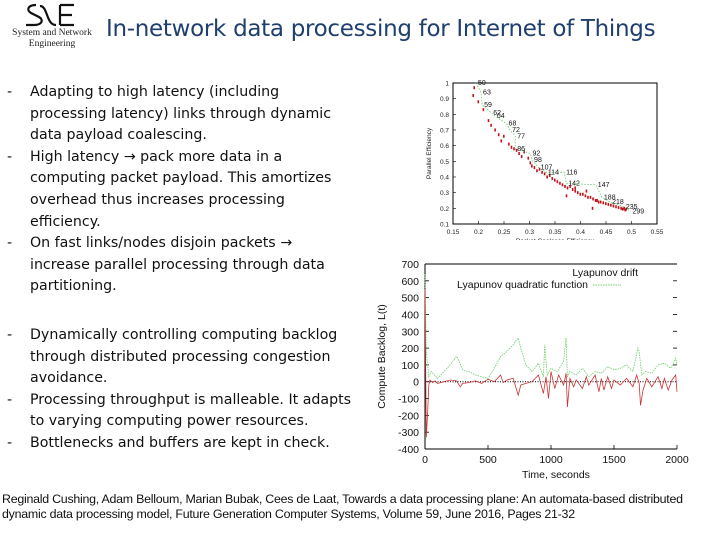  Describe the element at coordinates (571, 172) in the screenshot. I see `data-label: 116` at that location.